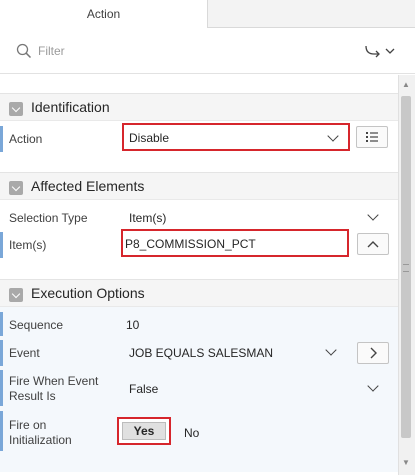 The width and height of the screenshot is (415, 475). Describe the element at coordinates (188, 51) in the screenshot. I see `filter-input` at that location.